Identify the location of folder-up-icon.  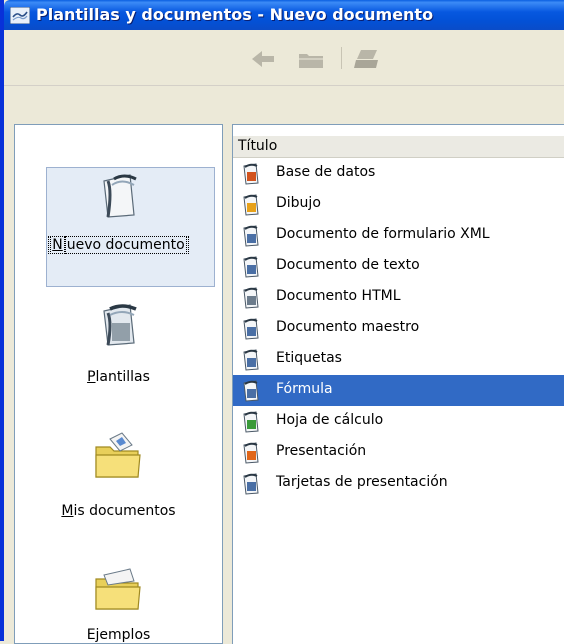
(311, 59).